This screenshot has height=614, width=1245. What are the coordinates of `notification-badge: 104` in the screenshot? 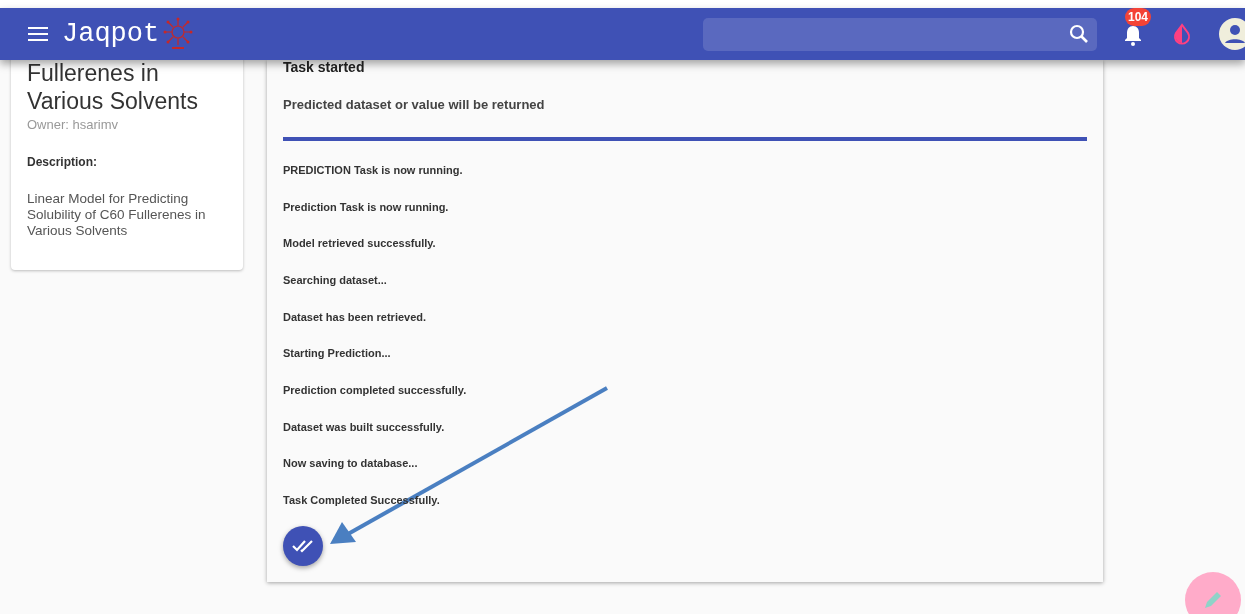 It's located at (1138, 17).